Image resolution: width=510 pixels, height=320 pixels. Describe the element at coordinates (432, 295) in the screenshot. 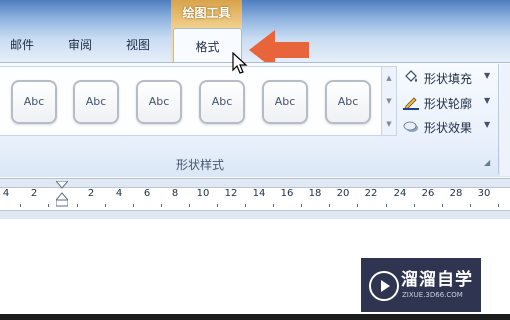

I see `watermark-url: ZIXUE.3D66.COM` at that location.